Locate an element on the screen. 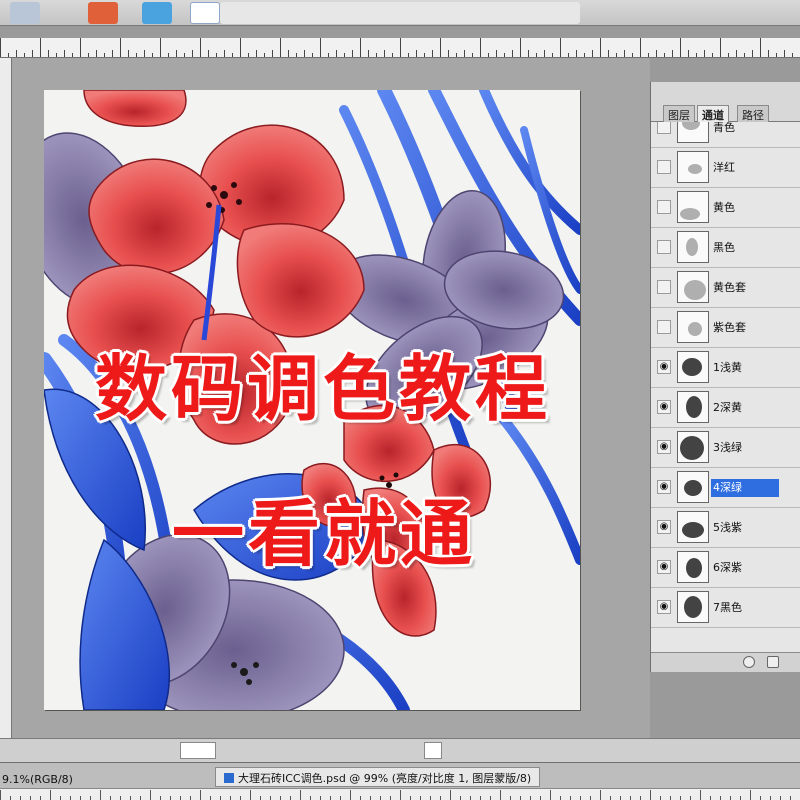 The height and width of the screenshot is (800, 800). channel-row: ◉ 3浅绿 is located at coordinates (725, 448).